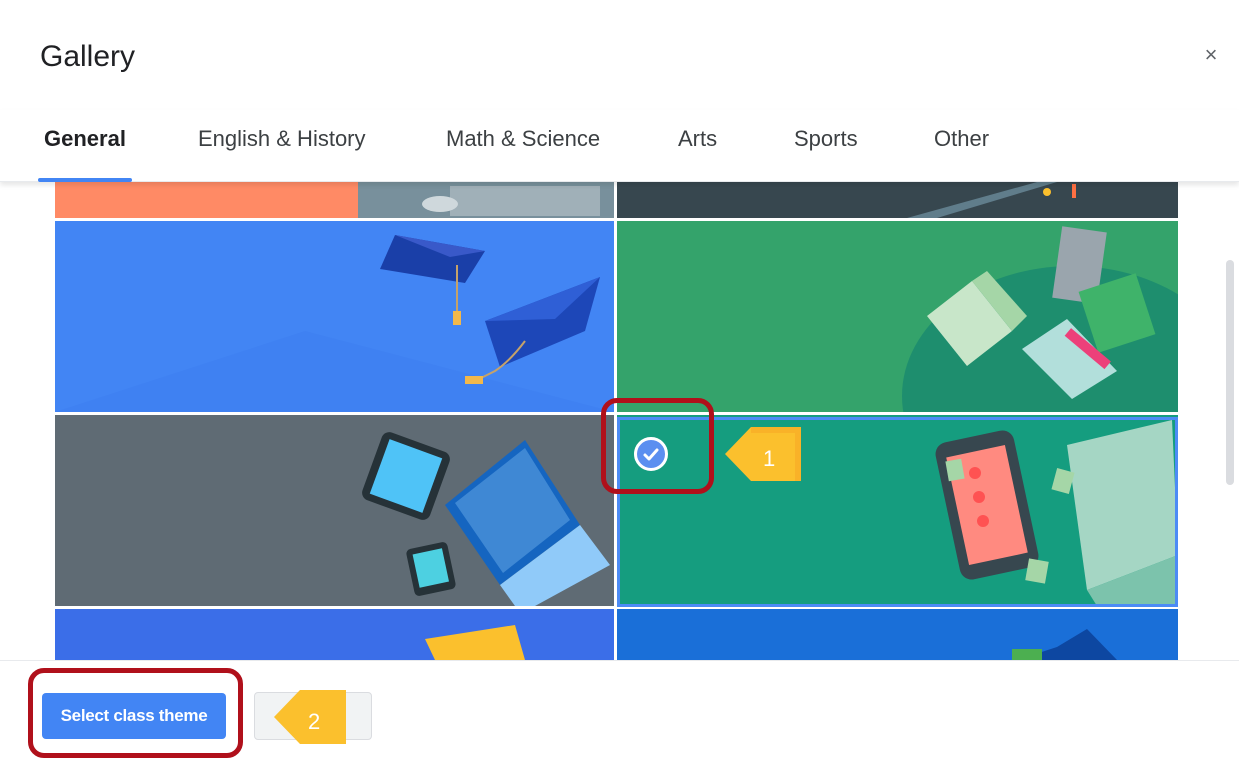 The image size is (1239, 759). What do you see at coordinates (897, 316) in the screenshot?
I see `theme-tile-open-books` at bounding box center [897, 316].